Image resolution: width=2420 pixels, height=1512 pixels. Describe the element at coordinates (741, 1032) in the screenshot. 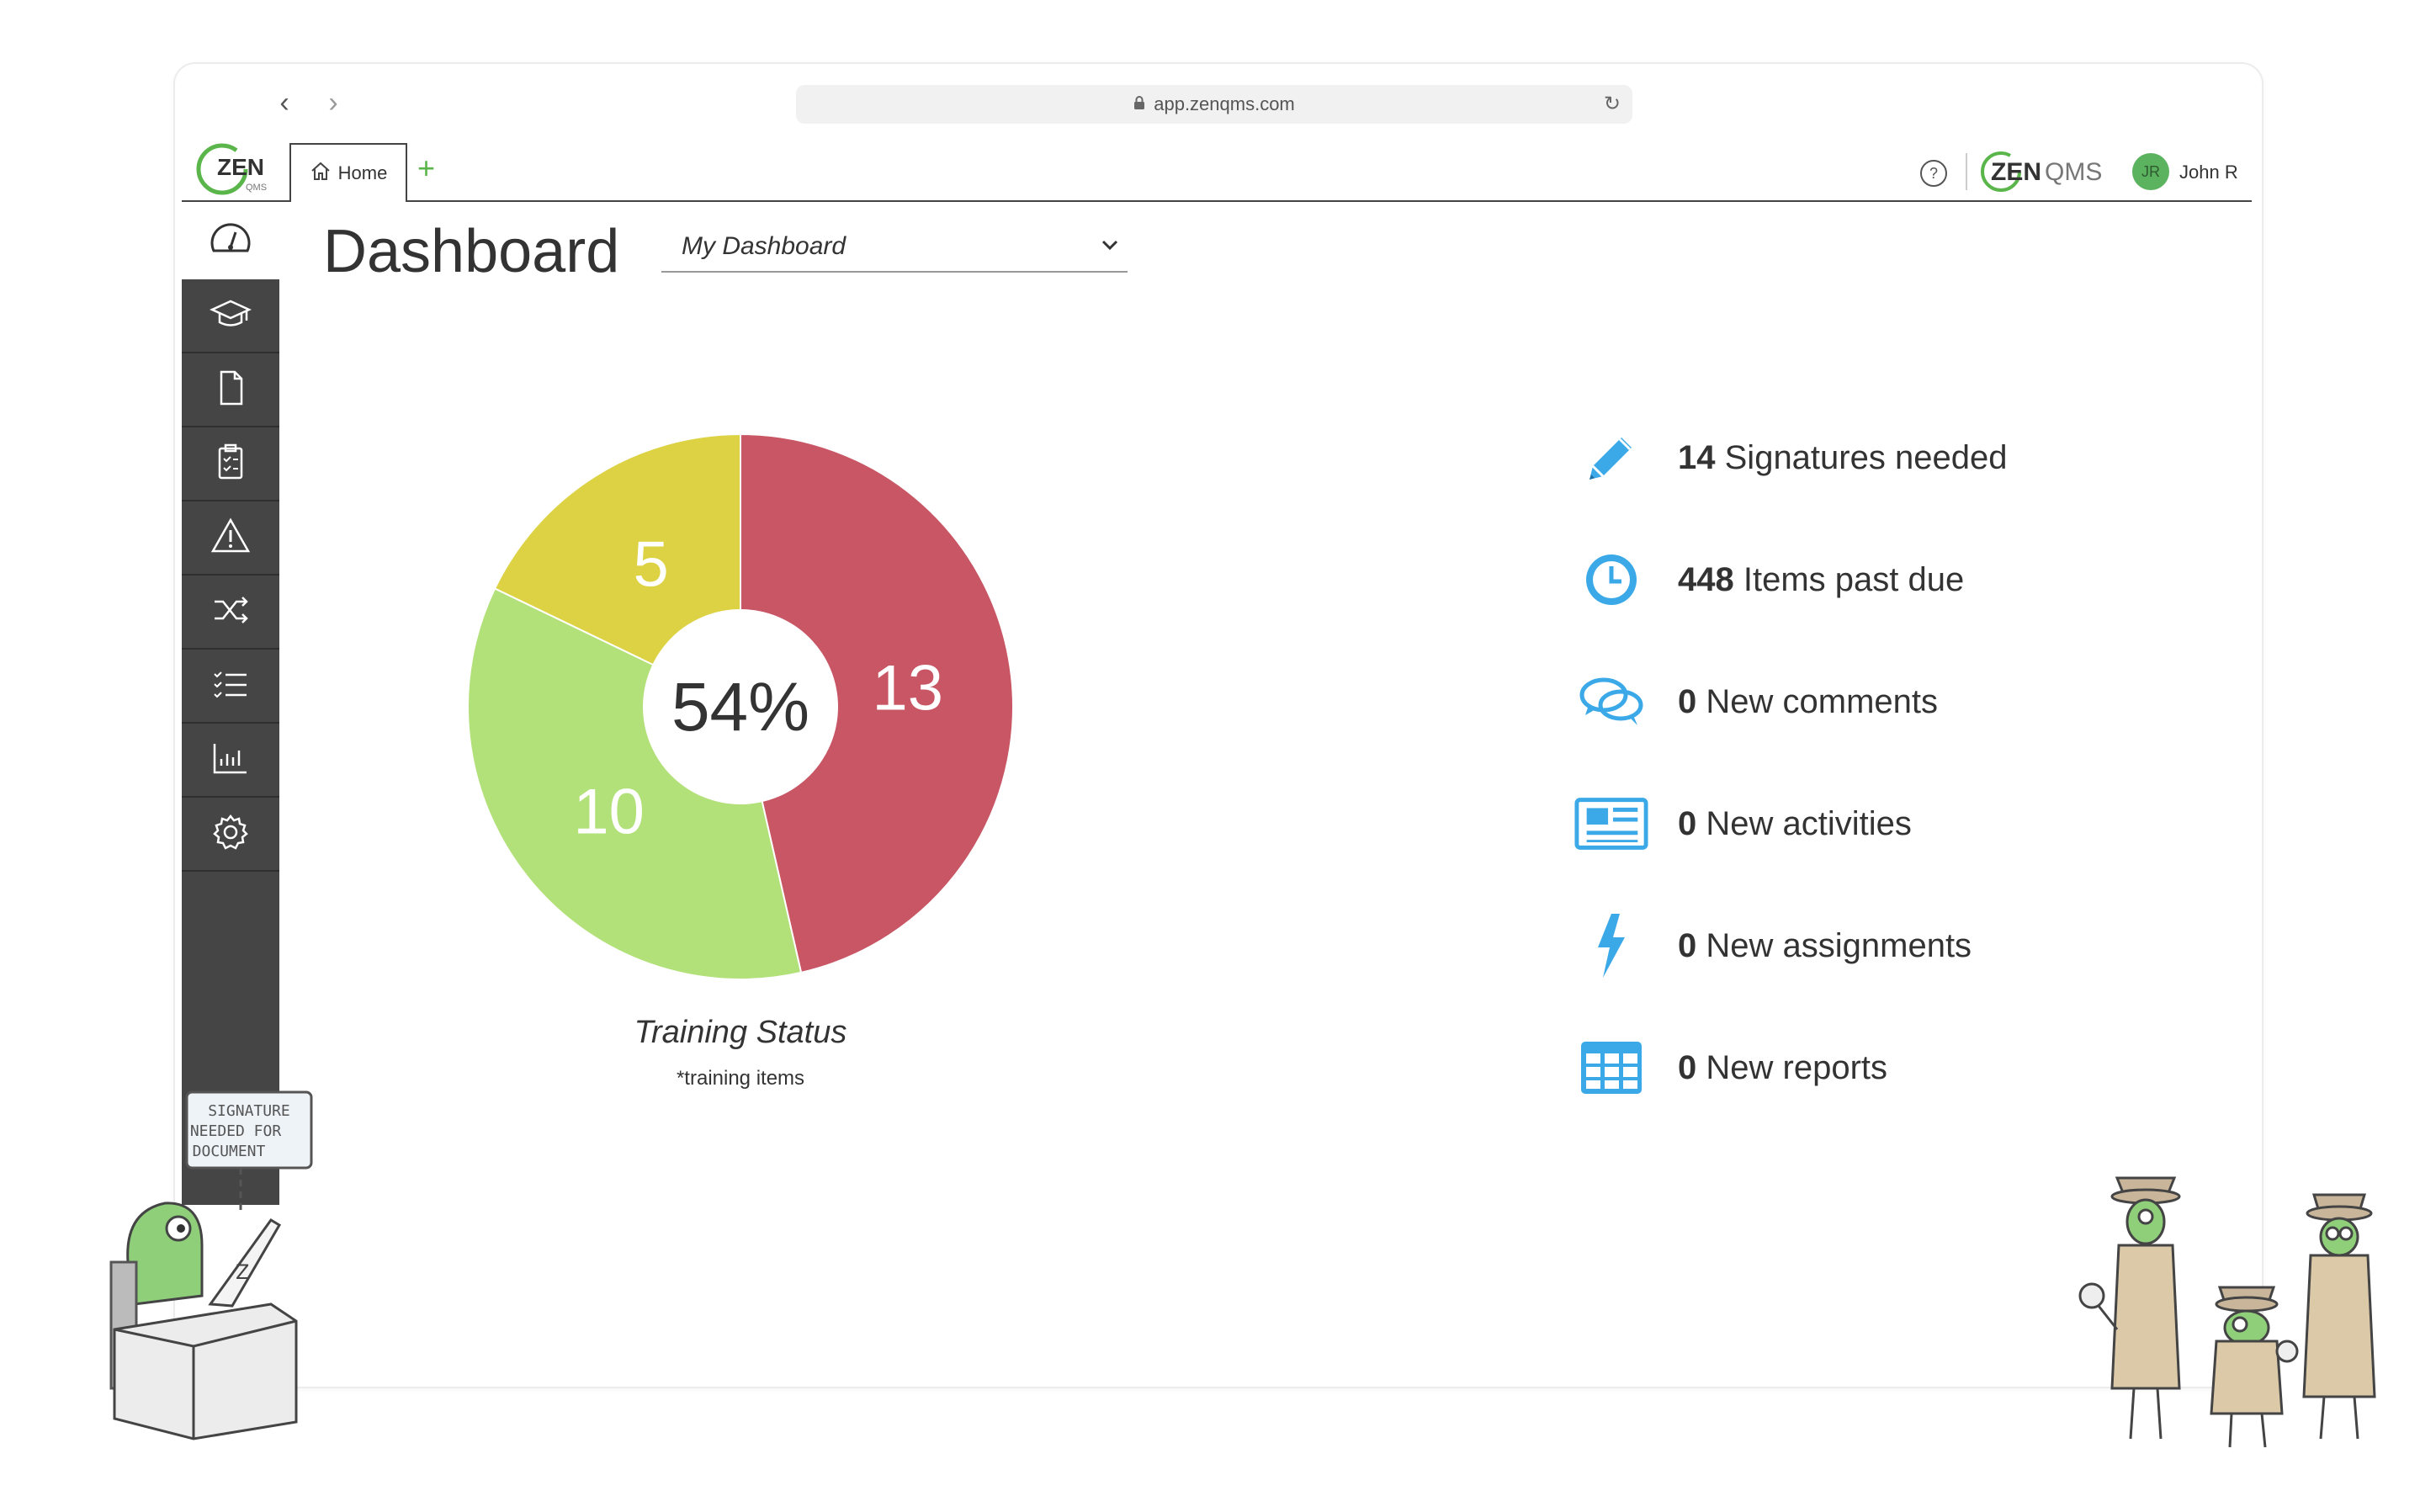

I see `chart-title: Training Status` at that location.